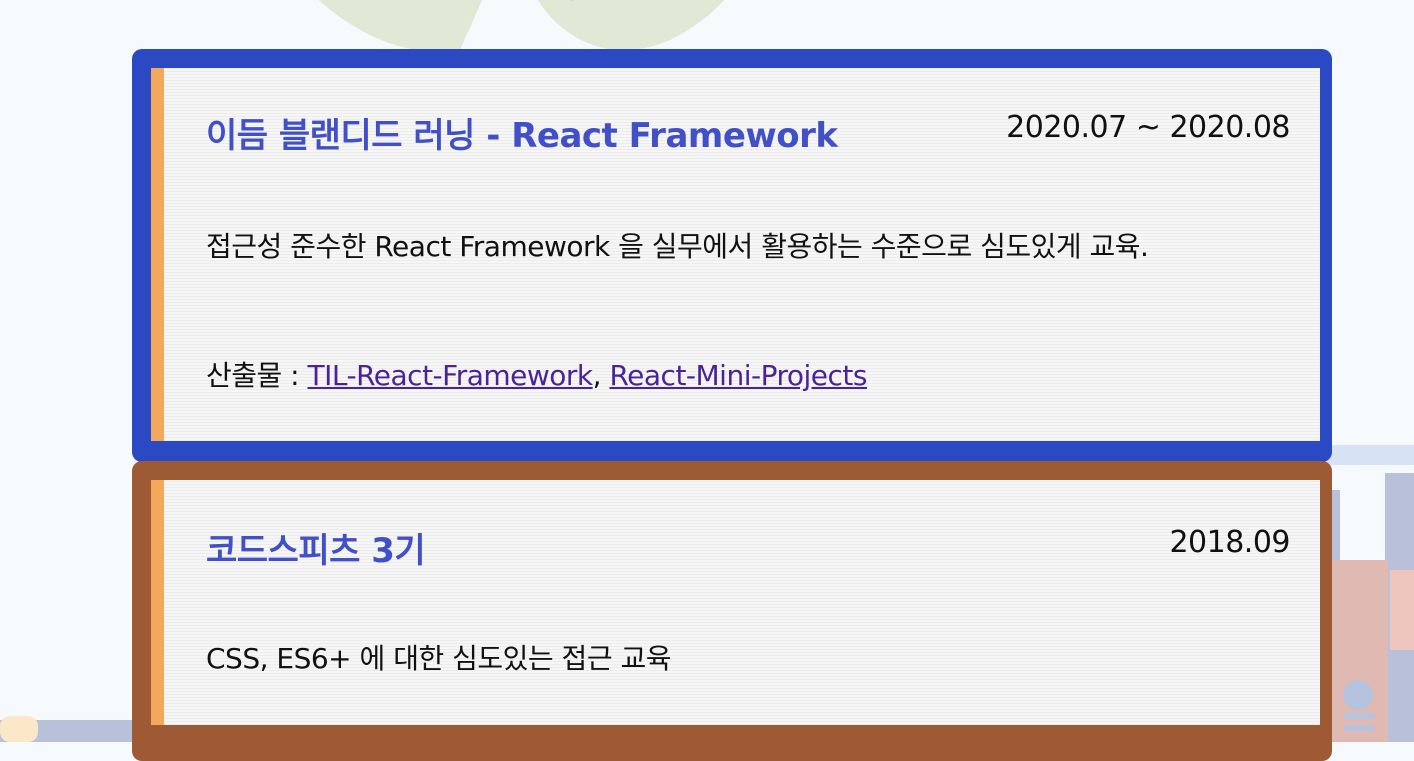  Describe the element at coordinates (738, 375) in the screenshot. I see `output-link-react-mini-projects: React-Mini-Projects` at that location.